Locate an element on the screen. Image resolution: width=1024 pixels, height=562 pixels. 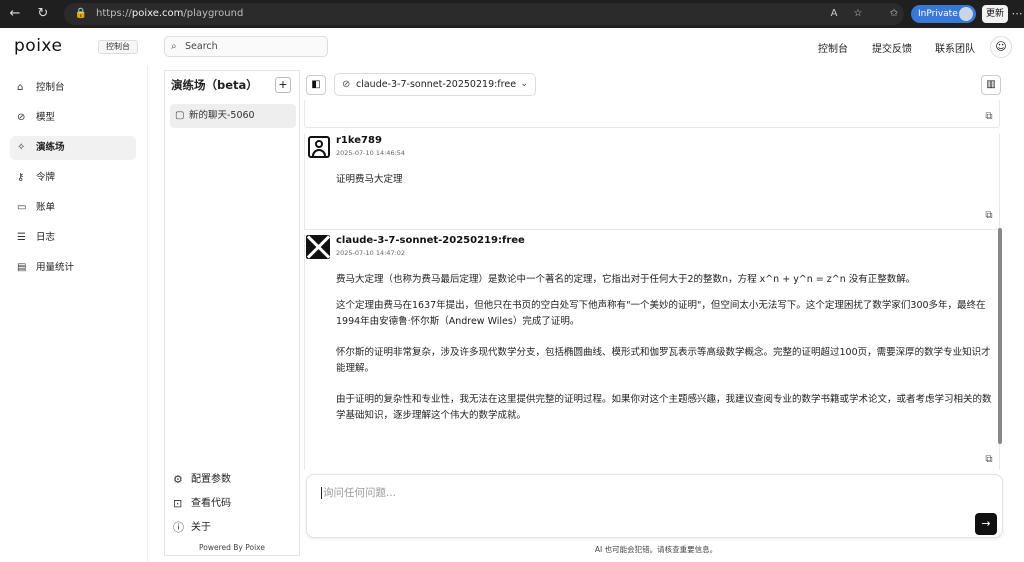
sidebar-item-usage: ▤ 用量统计 is located at coordinates (73, 268).